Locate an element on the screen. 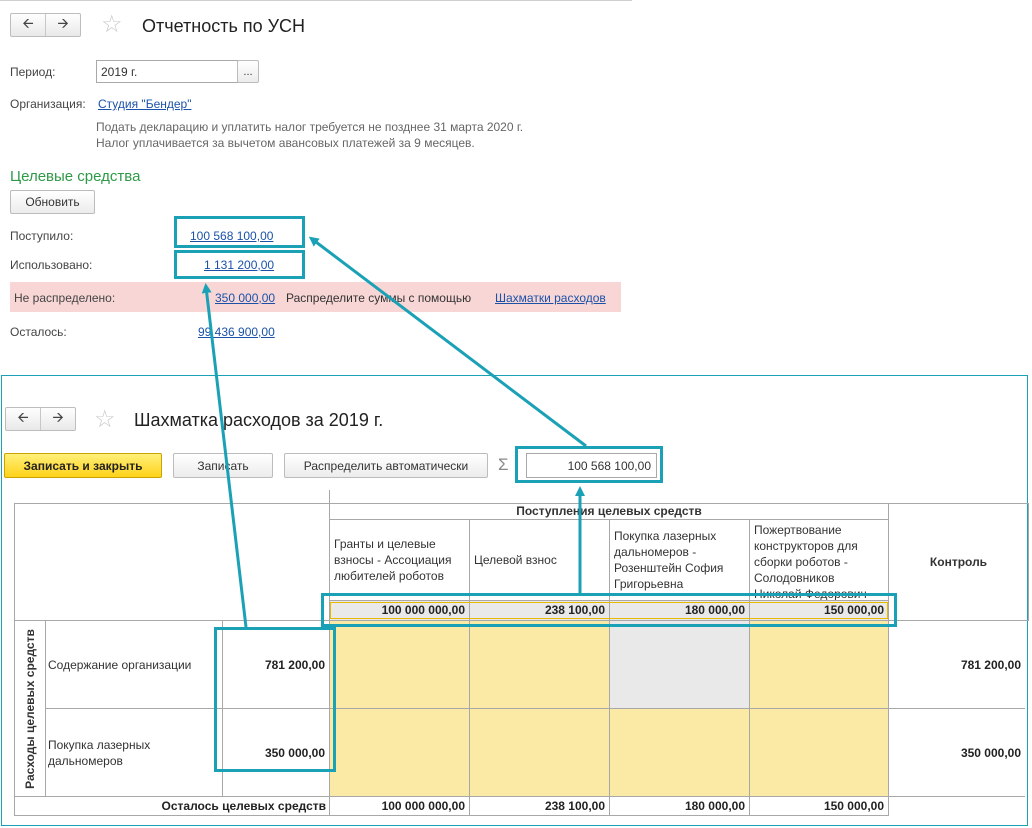 The image size is (1032, 828). report-nav-buttons: 🡨 🡪 is located at coordinates (45, 25).